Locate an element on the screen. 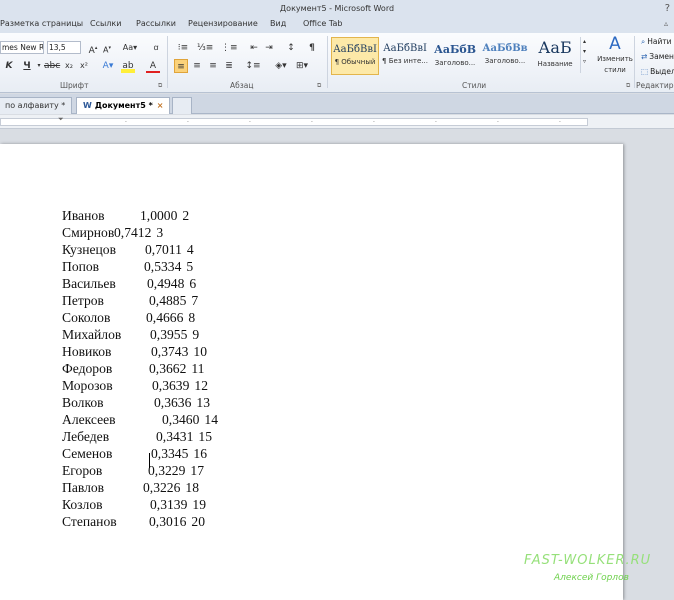 The image size is (674, 600). subscript-icon: x₂ is located at coordinates (69, 66).